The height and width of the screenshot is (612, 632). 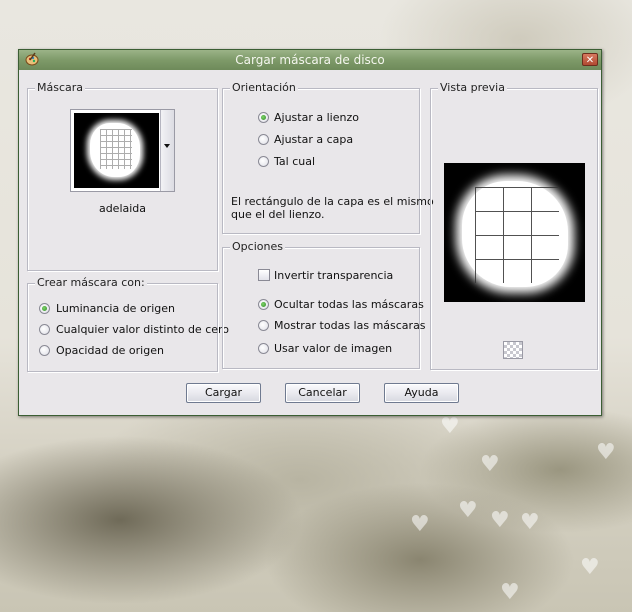 What do you see at coordinates (167, 146) in the screenshot?
I see `dropdown-arrow-icon` at bounding box center [167, 146].